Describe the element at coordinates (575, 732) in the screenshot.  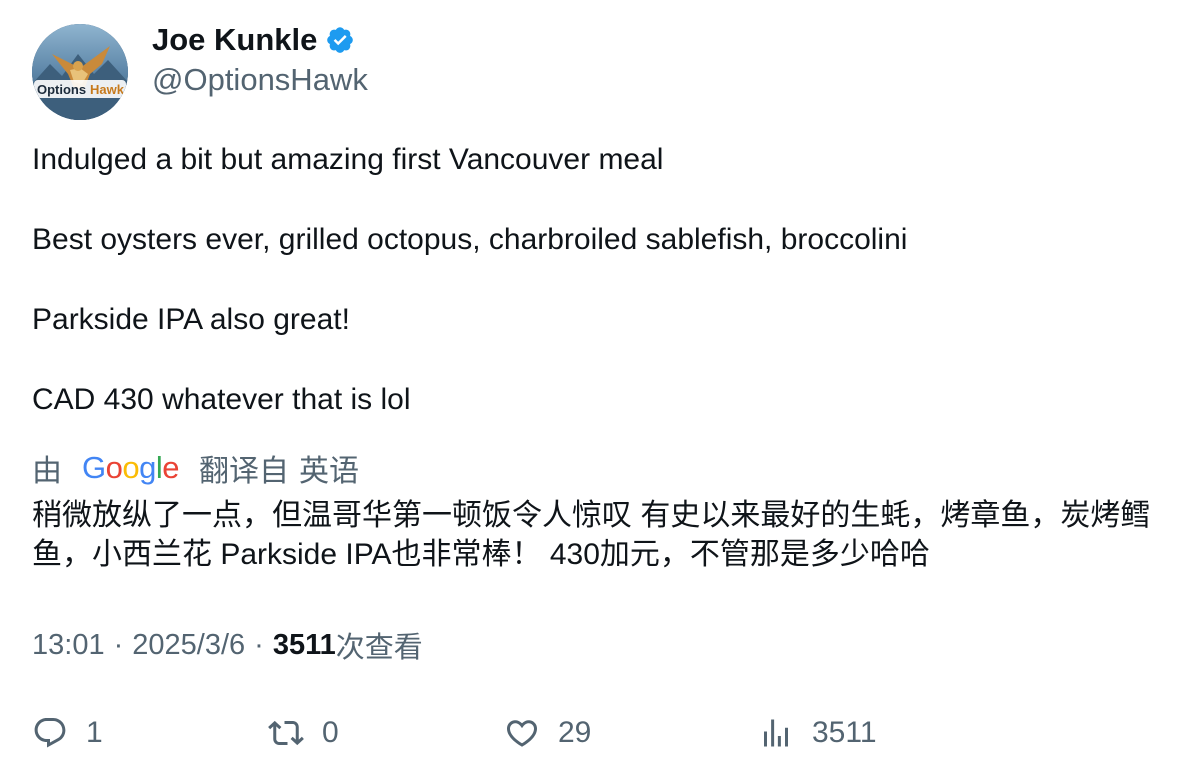
I see `like-count: 29` at that location.